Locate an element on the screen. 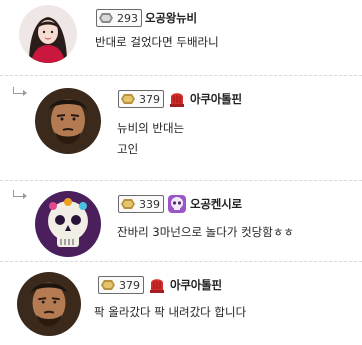 Image resolution: width=362 pixels, height=345 pixels. level-badge: 293 is located at coordinates (119, 18).